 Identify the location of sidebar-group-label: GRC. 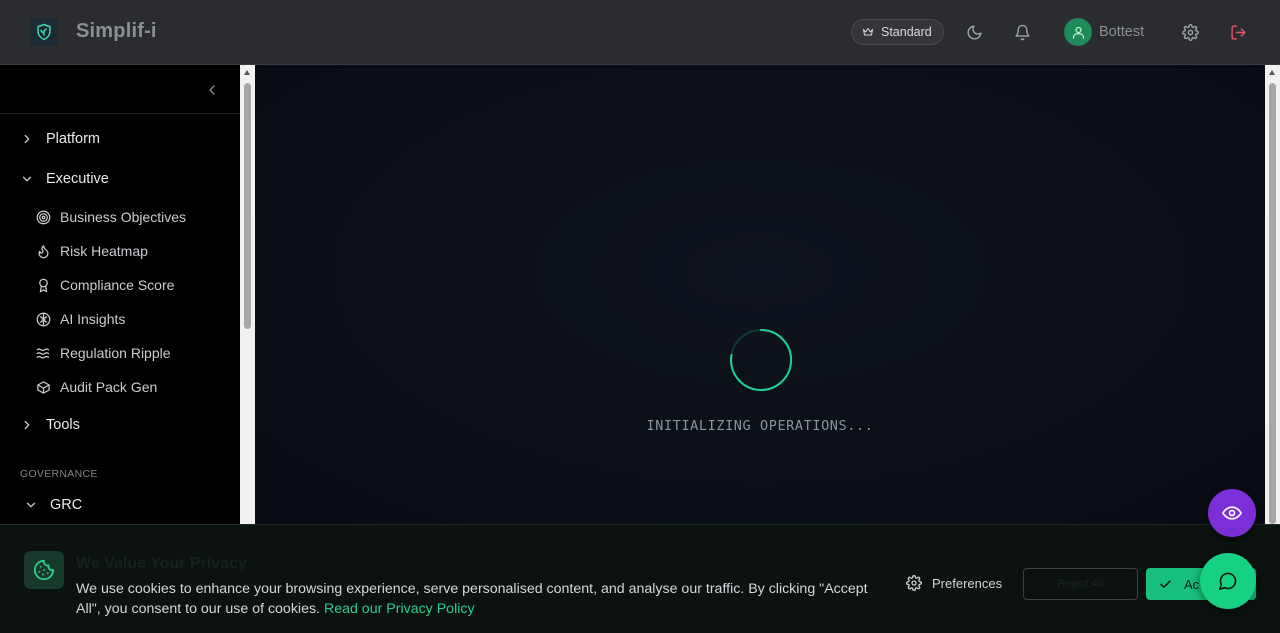
(66, 505).